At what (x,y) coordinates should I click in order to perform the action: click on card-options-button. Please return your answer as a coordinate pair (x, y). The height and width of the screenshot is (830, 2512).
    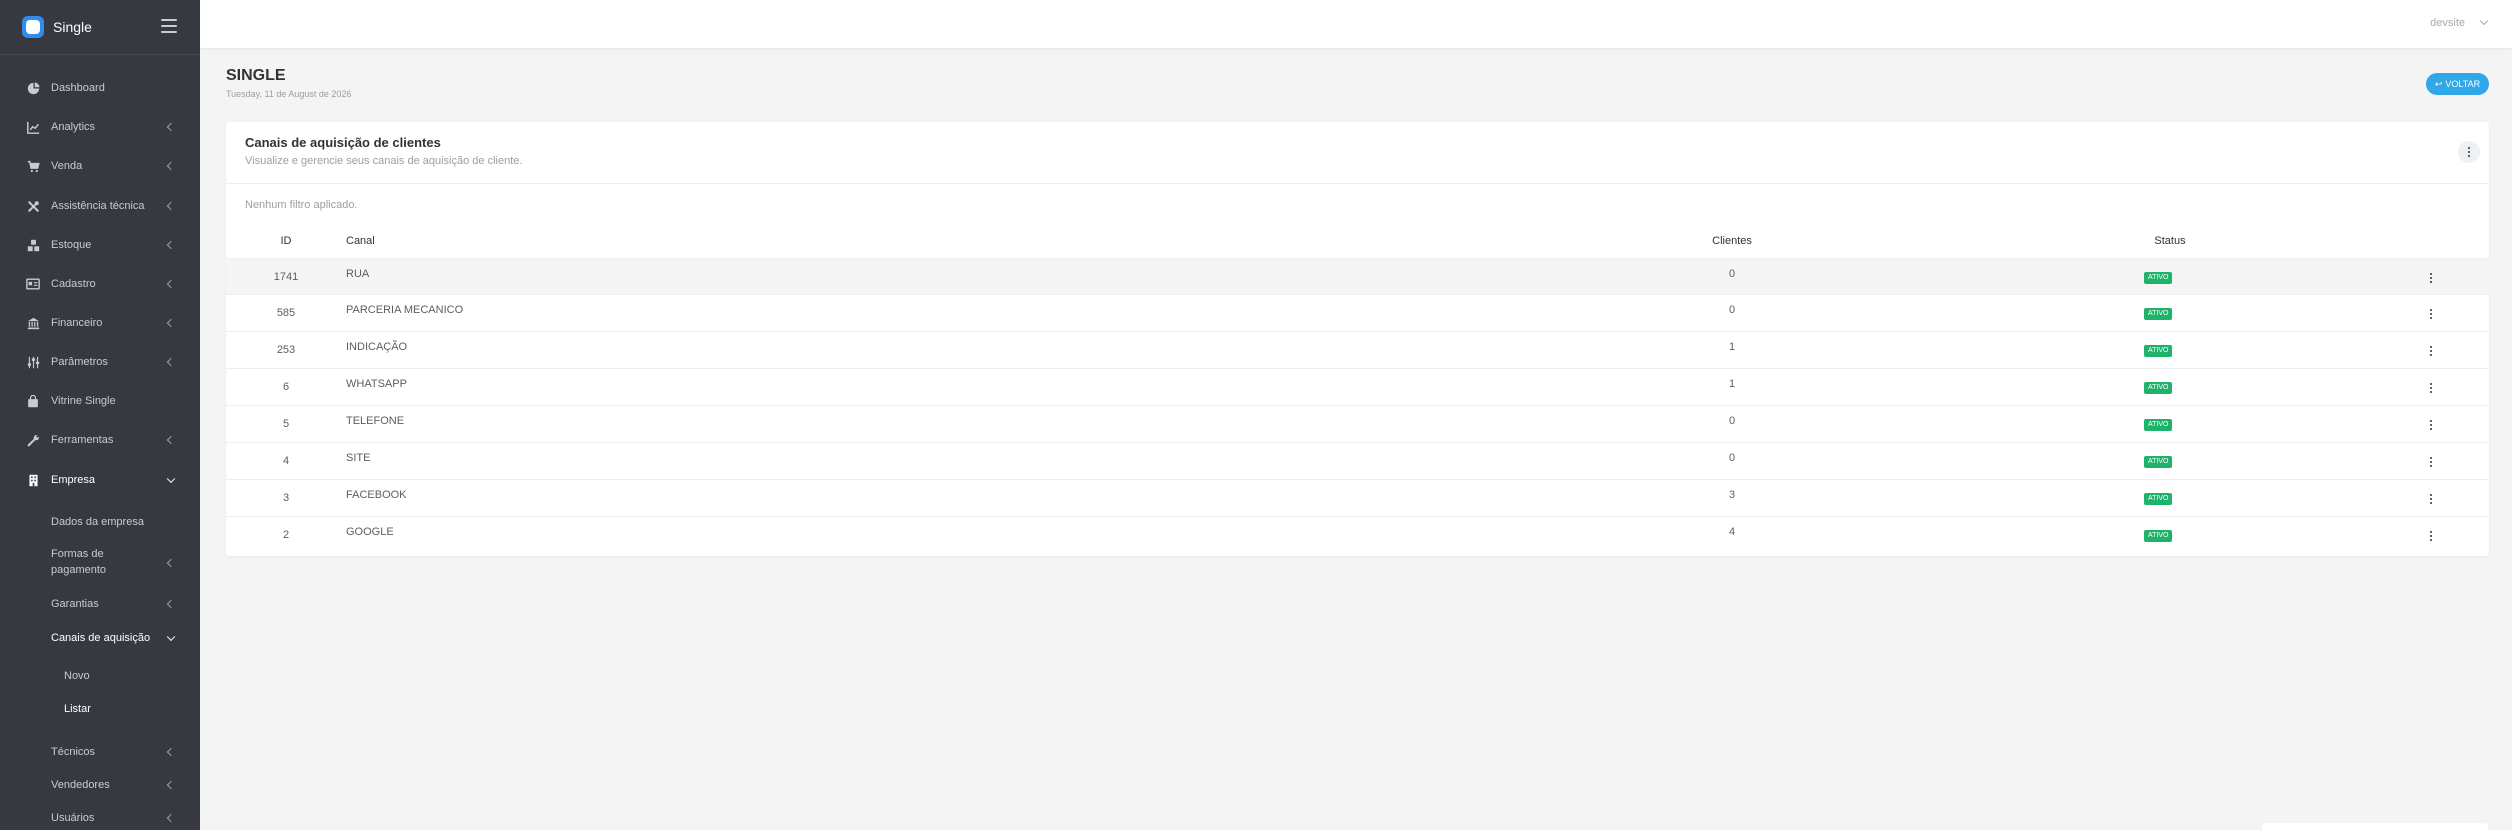
    Looking at the image, I should click on (2469, 152).